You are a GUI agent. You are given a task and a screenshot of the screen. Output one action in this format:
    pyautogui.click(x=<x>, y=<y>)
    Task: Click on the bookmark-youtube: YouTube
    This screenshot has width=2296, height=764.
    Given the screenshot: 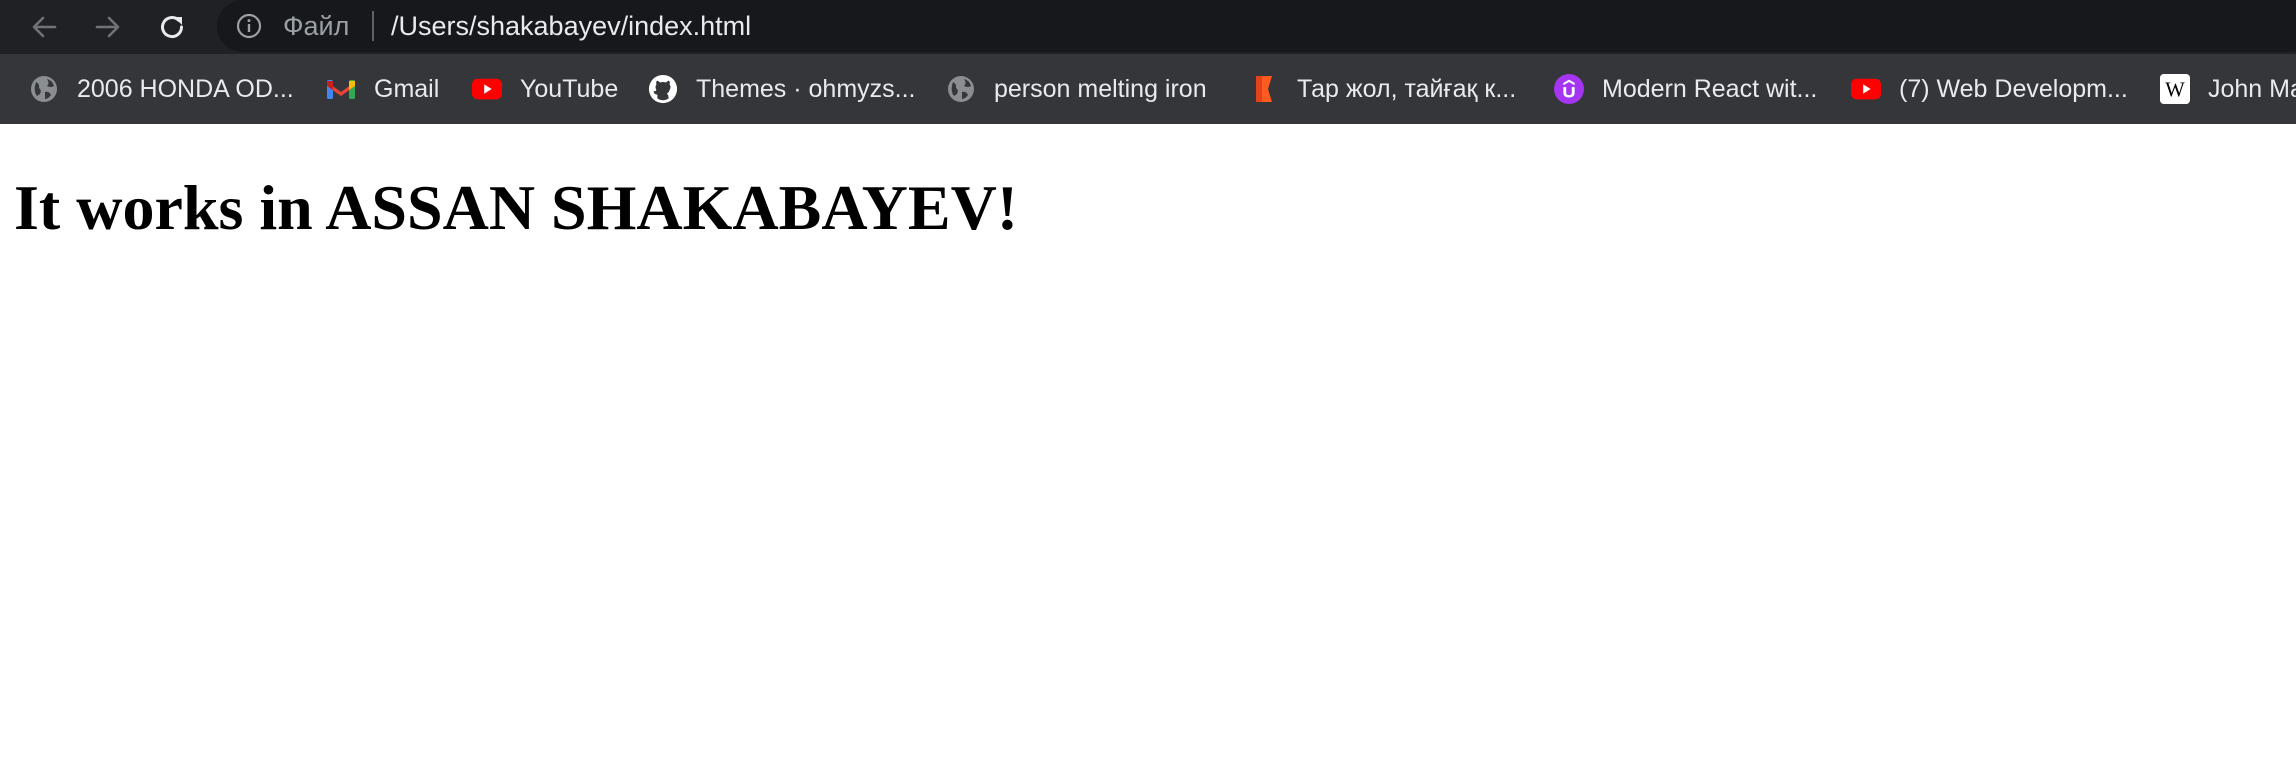 What is the action you would take?
    pyautogui.click(x=545, y=89)
    